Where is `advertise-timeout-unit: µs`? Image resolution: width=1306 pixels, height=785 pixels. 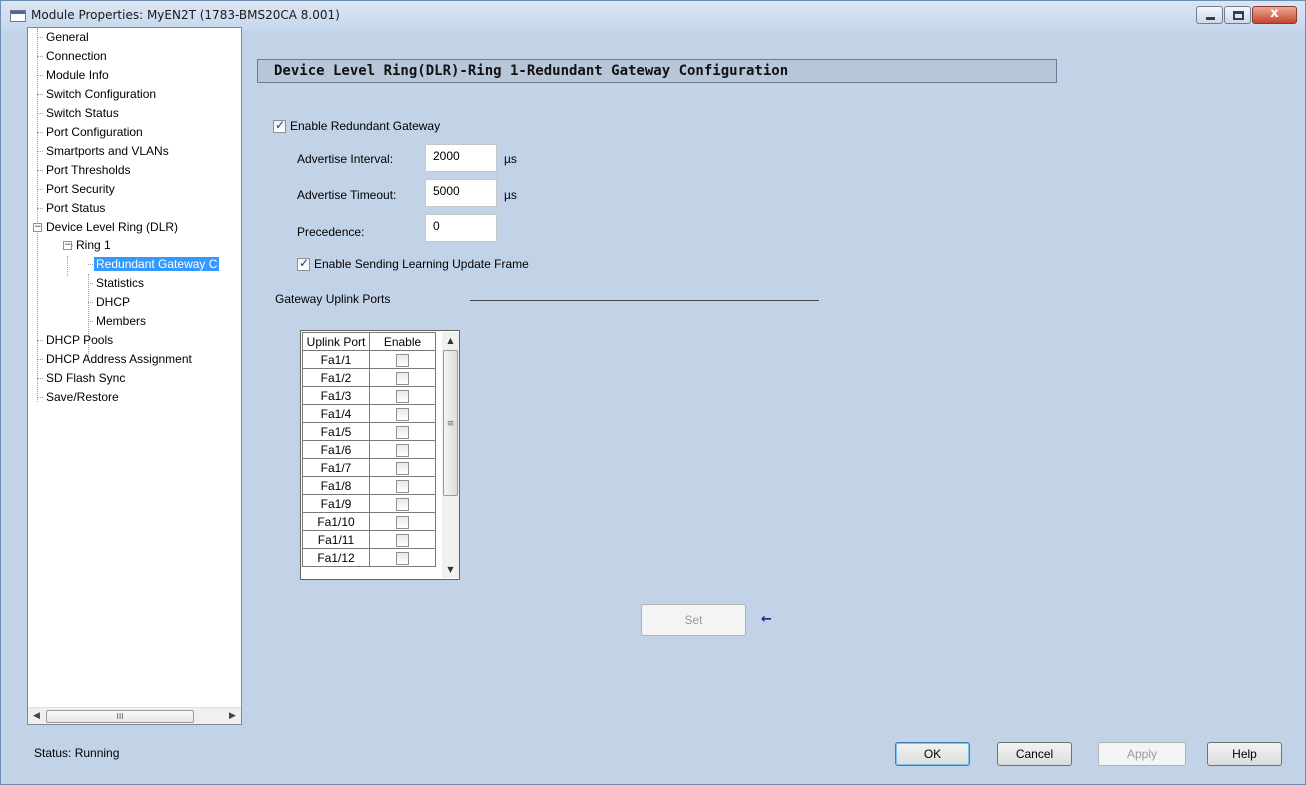 advertise-timeout-unit: µs is located at coordinates (510, 195).